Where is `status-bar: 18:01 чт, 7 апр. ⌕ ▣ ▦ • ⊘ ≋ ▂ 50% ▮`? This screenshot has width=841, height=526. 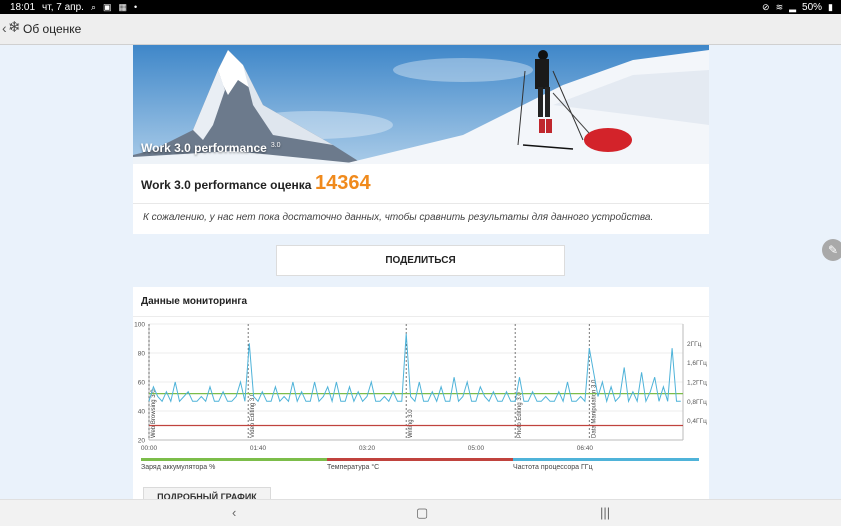 status-bar: 18:01 чт, 7 апр. ⌕ ▣ ▦ • ⊘ ≋ ▂ 50% ▮ is located at coordinates (420, 7).